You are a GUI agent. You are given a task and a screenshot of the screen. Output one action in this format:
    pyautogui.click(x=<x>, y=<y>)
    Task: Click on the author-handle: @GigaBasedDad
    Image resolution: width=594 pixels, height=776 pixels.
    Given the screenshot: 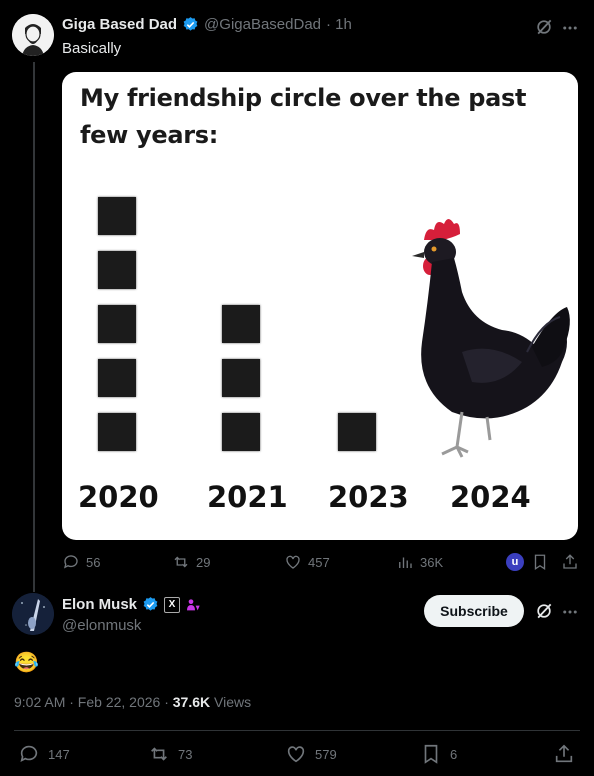 What is the action you would take?
    pyautogui.click(x=262, y=24)
    